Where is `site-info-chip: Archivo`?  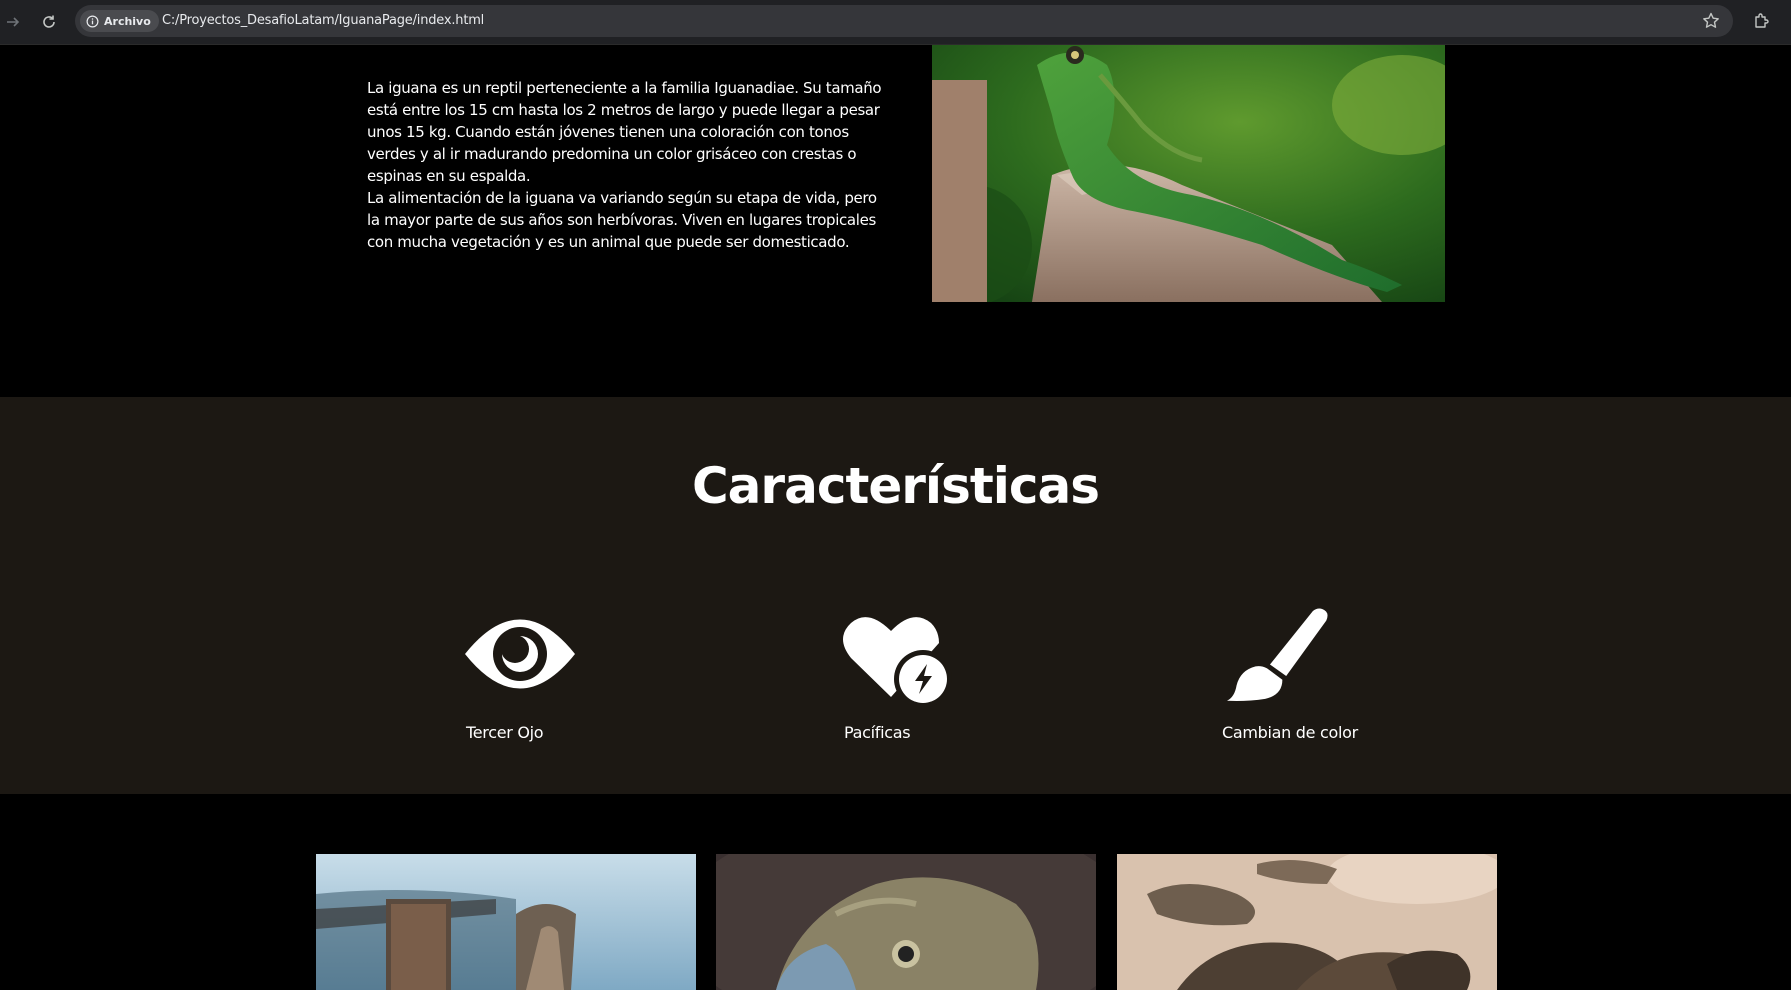
site-info-chip: Archivo is located at coordinates (119, 21).